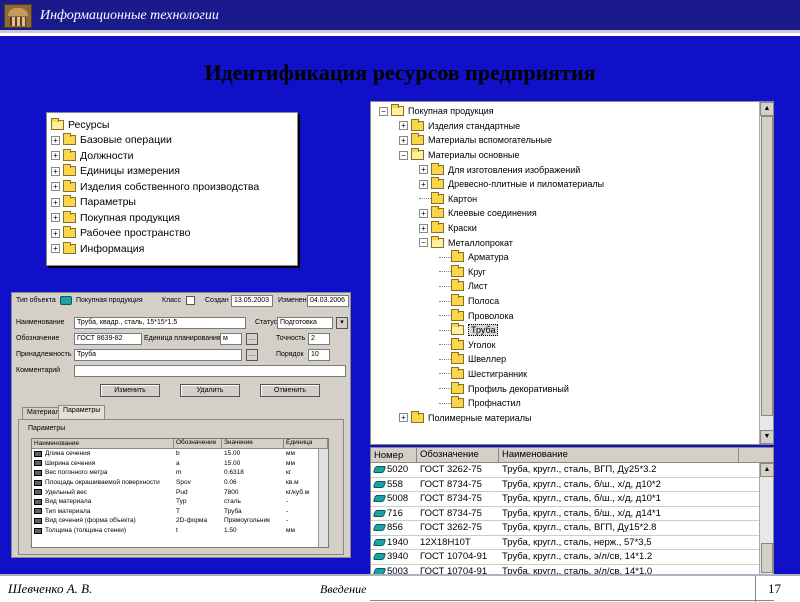 The width and height of the screenshot is (800, 602). What do you see at coordinates (342, 323) in the screenshot?
I see `status-dropdown-icon: ▾` at bounding box center [342, 323].